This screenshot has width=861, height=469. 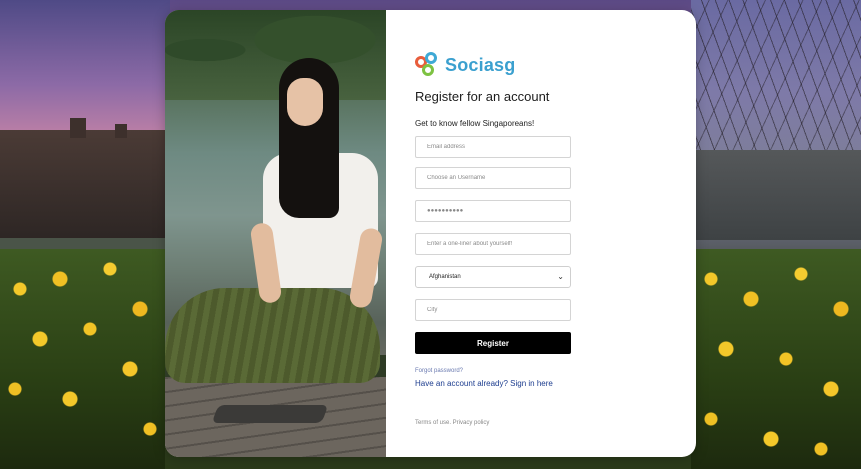 What do you see at coordinates (493, 147) in the screenshot?
I see `email-field` at bounding box center [493, 147].